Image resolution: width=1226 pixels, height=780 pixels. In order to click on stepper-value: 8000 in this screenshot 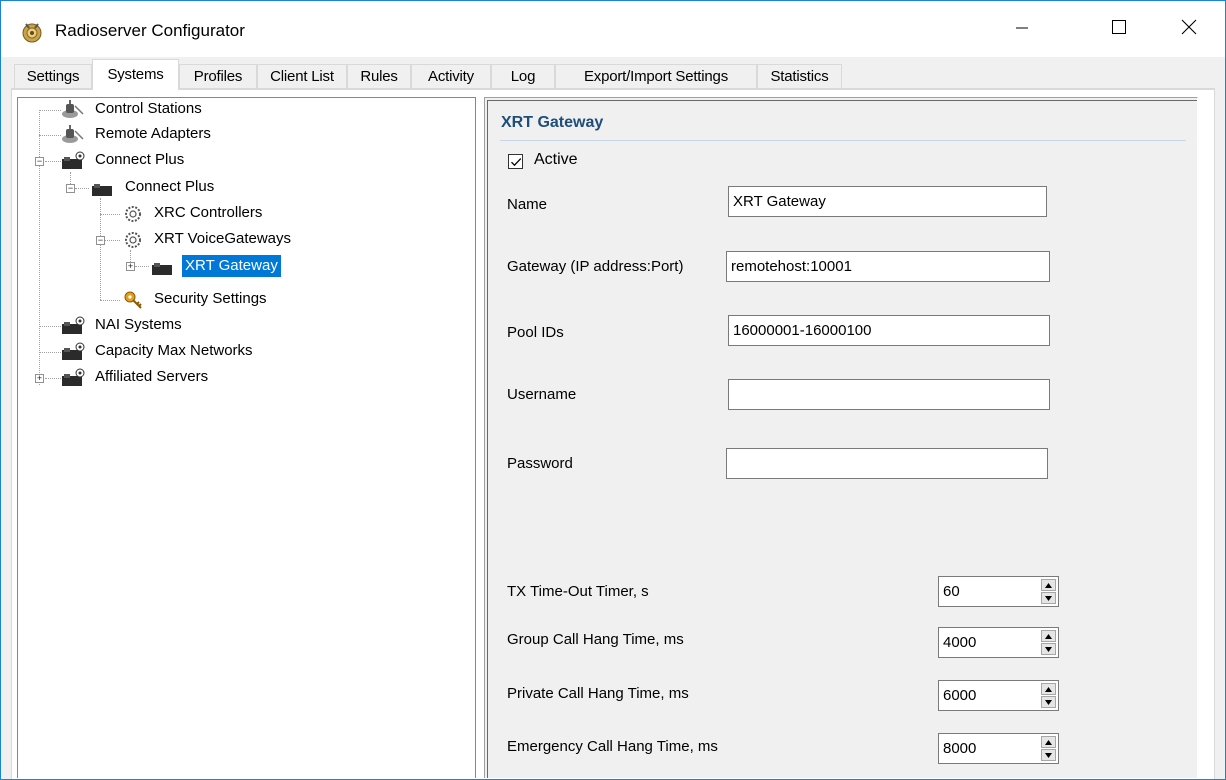, I will do `click(960, 748)`.